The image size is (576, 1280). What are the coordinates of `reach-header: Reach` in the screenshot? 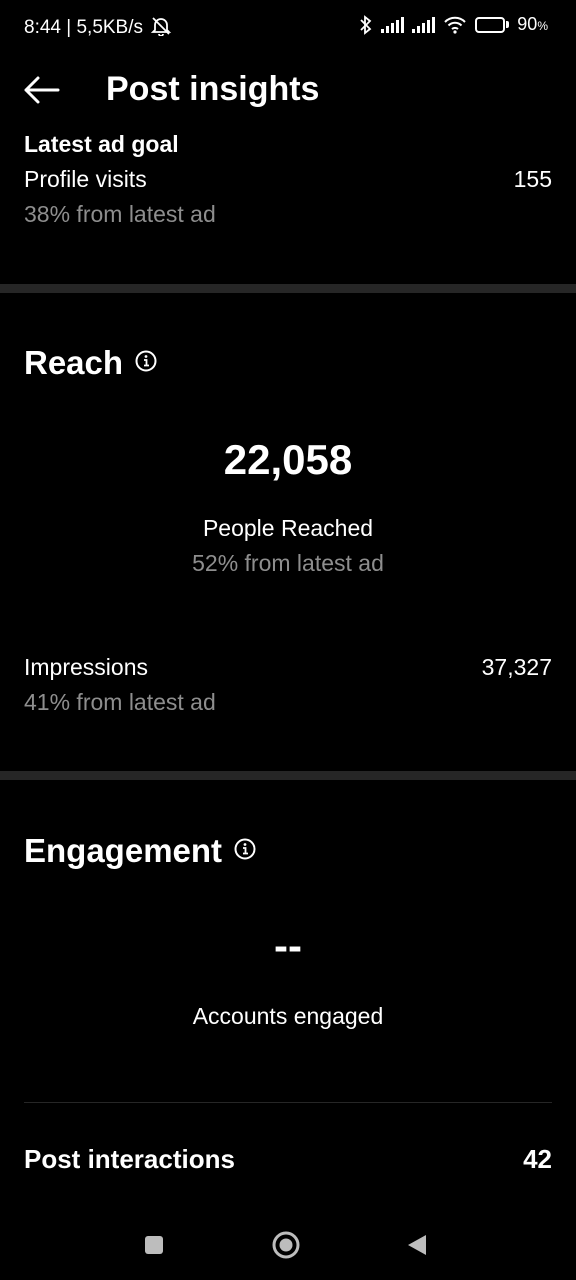 It's located at (90, 363).